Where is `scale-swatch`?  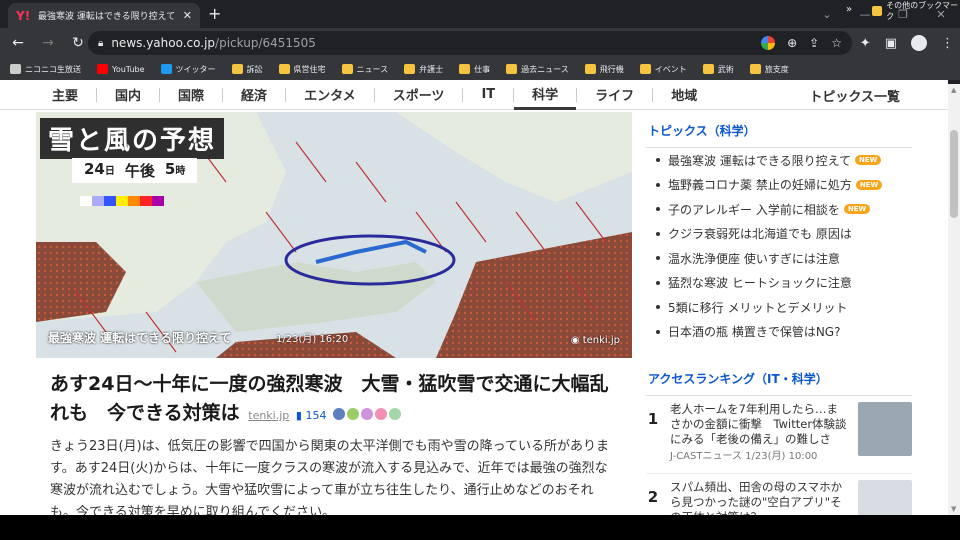 scale-swatch is located at coordinates (86, 201).